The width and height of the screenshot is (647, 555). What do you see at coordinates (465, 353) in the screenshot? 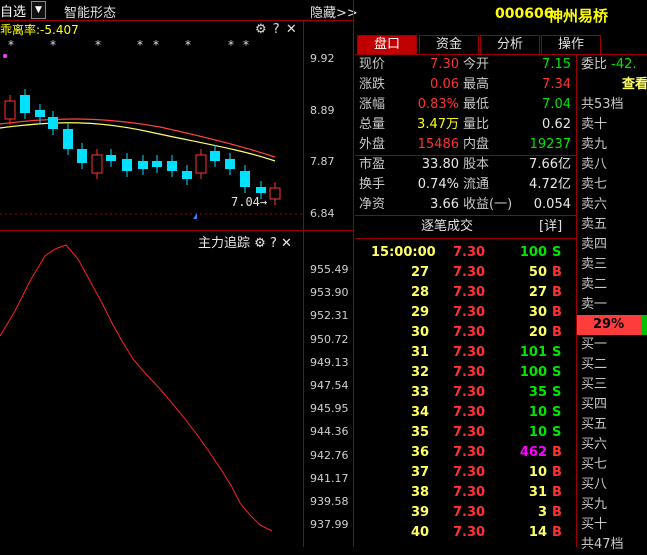
I see `tick-row: 31 7.30 101 S` at bounding box center [465, 353].